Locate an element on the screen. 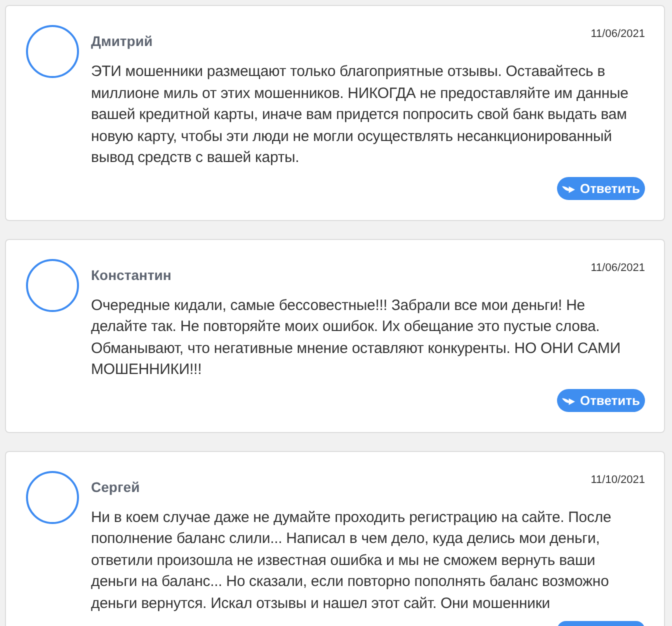  review-text: ЭТИ мошенники размещают только благоприятные отзывы. Оставайтесь в миллионе миль от этих мошенников. НИКОГДА не предоставляйте им данные вашей кредитной карты, иначе вам придется попросить свой банк выдать вам новую карту, чтобы эти люди не могли осуществлять несанкционированный вывод средств с вашей карты. is located at coordinates (360, 115).